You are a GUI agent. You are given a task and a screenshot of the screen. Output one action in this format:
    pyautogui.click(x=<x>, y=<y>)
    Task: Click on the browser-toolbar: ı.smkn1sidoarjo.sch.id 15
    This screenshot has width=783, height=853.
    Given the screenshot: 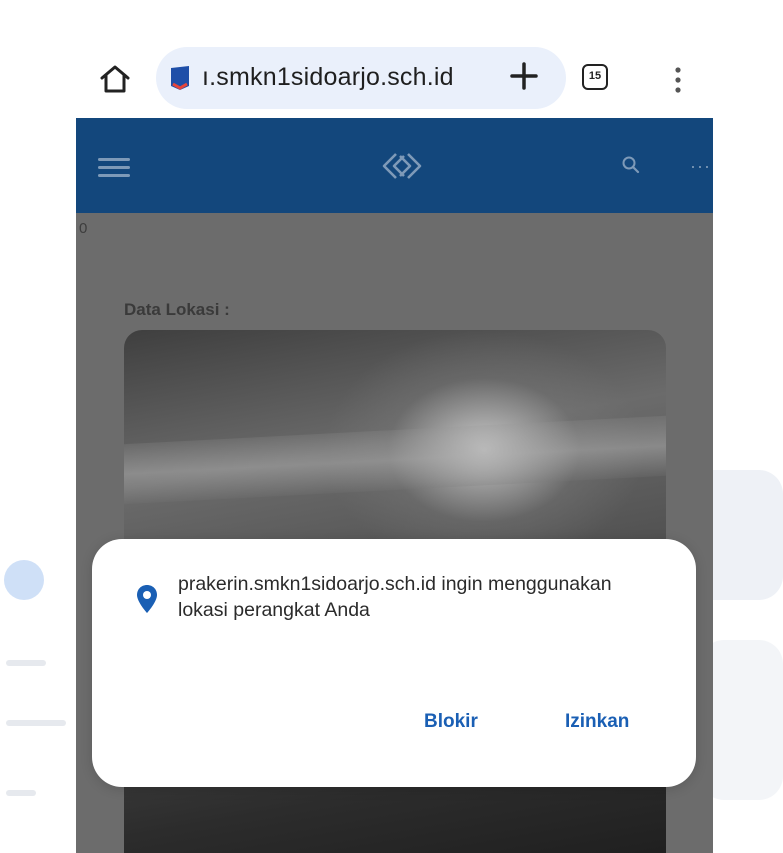 What is the action you would take?
    pyautogui.click(x=394, y=79)
    